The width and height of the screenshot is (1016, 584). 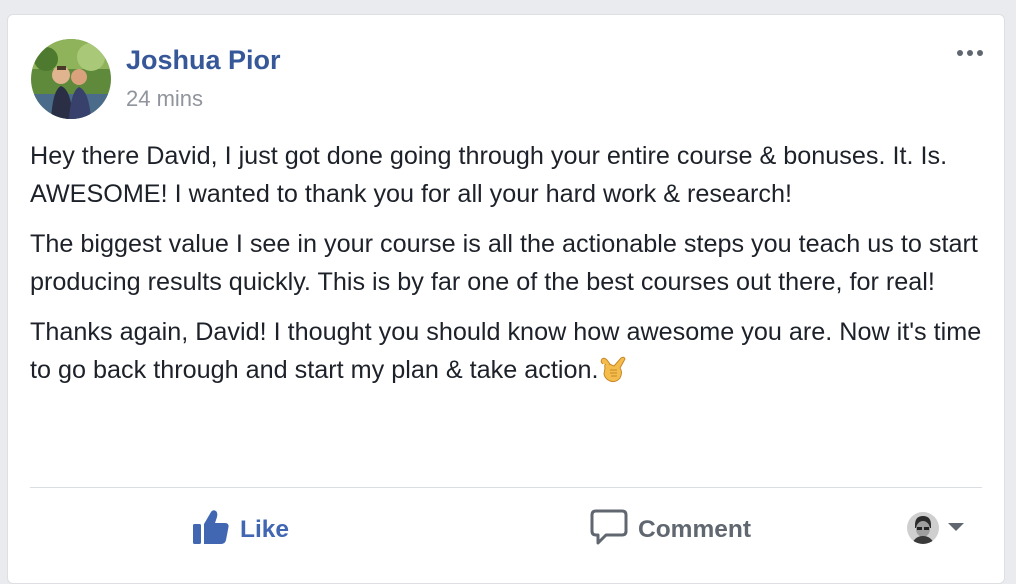 I want to click on speech-bubble-icon, so click(x=609, y=530).